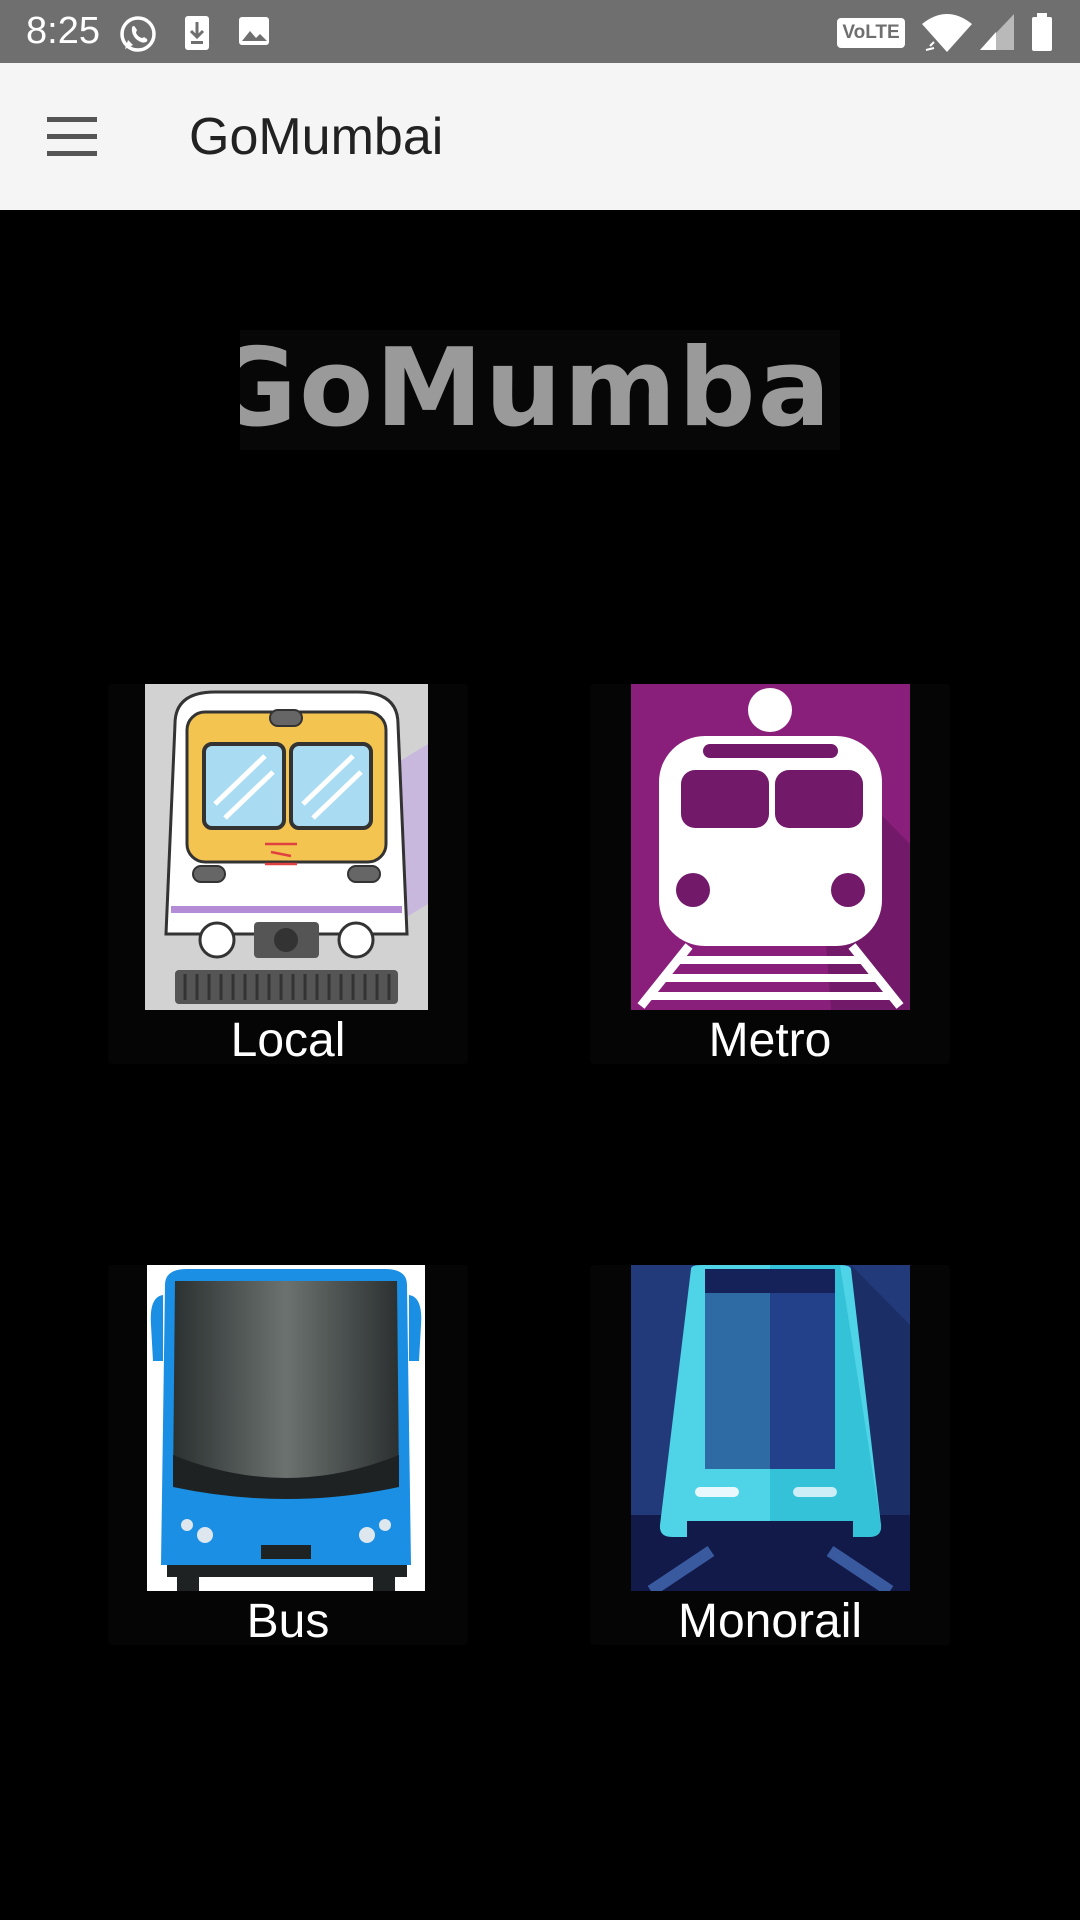 The width and height of the screenshot is (1080, 1920). What do you see at coordinates (254, 31) in the screenshot?
I see `image-icon` at bounding box center [254, 31].